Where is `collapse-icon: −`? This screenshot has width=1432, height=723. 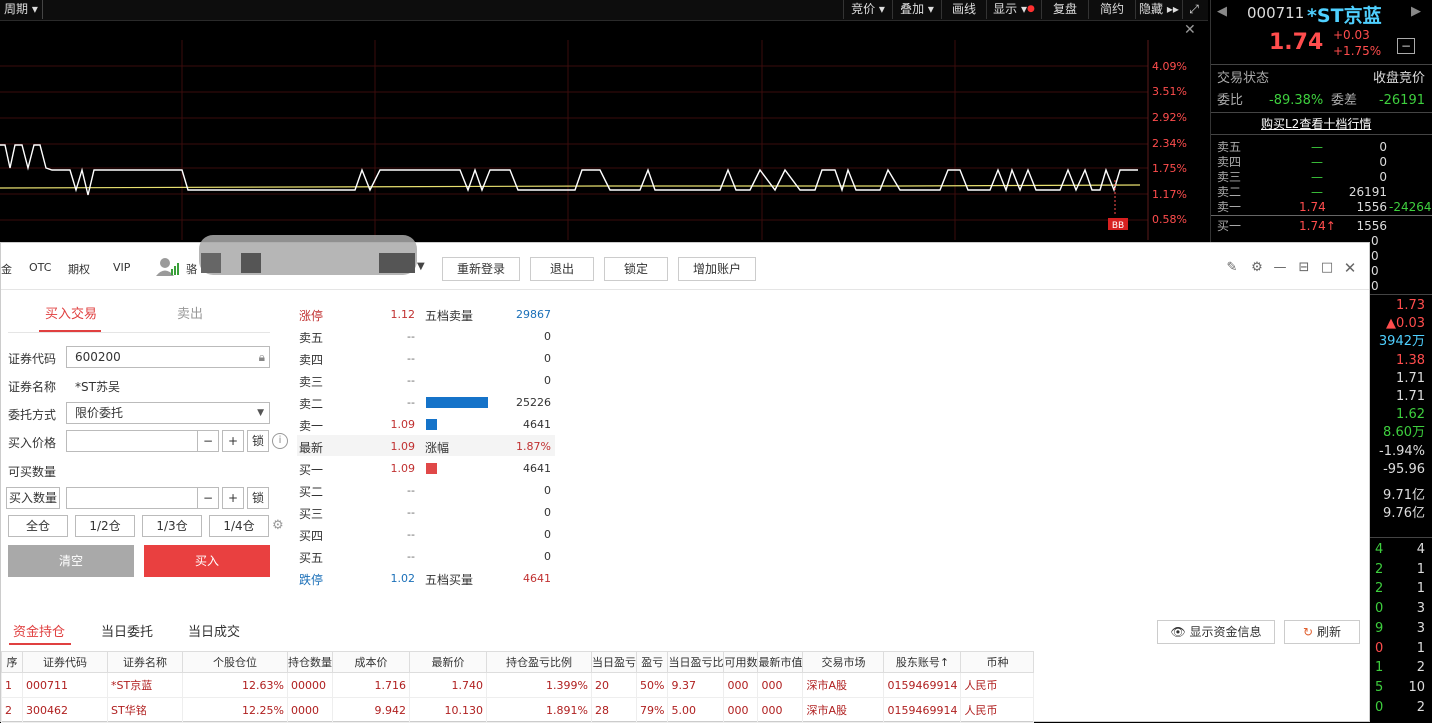 collapse-icon: − is located at coordinates (1406, 46).